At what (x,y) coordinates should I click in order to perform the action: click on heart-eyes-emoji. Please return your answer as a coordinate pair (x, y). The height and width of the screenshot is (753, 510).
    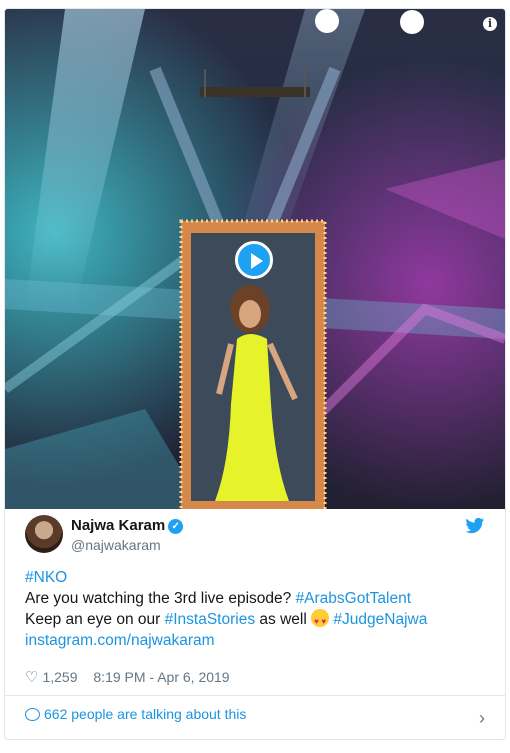
    Looking at the image, I should click on (320, 620).